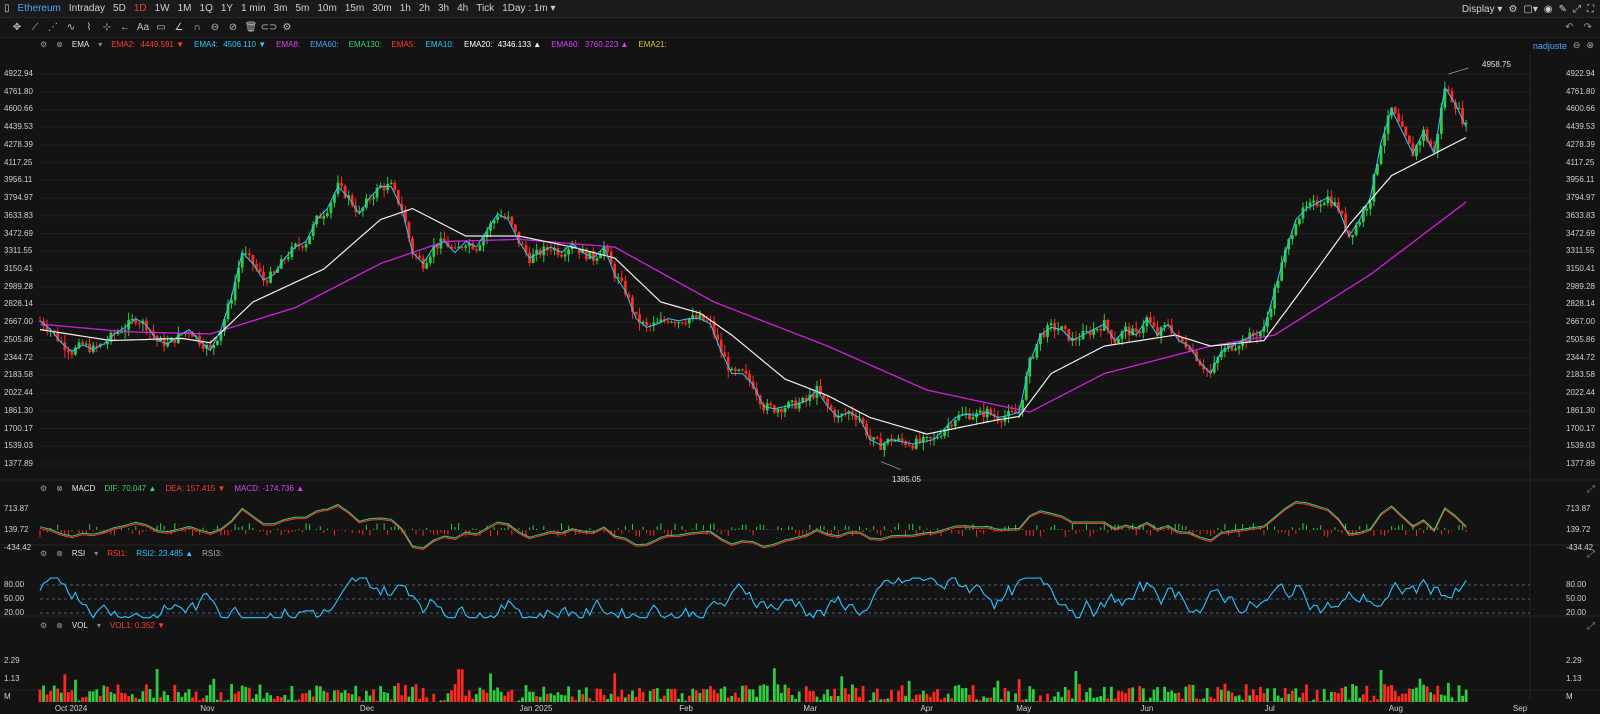  What do you see at coordinates (16, 529) in the screenshot?
I see `macd-axis-left-label: 139.72` at bounding box center [16, 529].